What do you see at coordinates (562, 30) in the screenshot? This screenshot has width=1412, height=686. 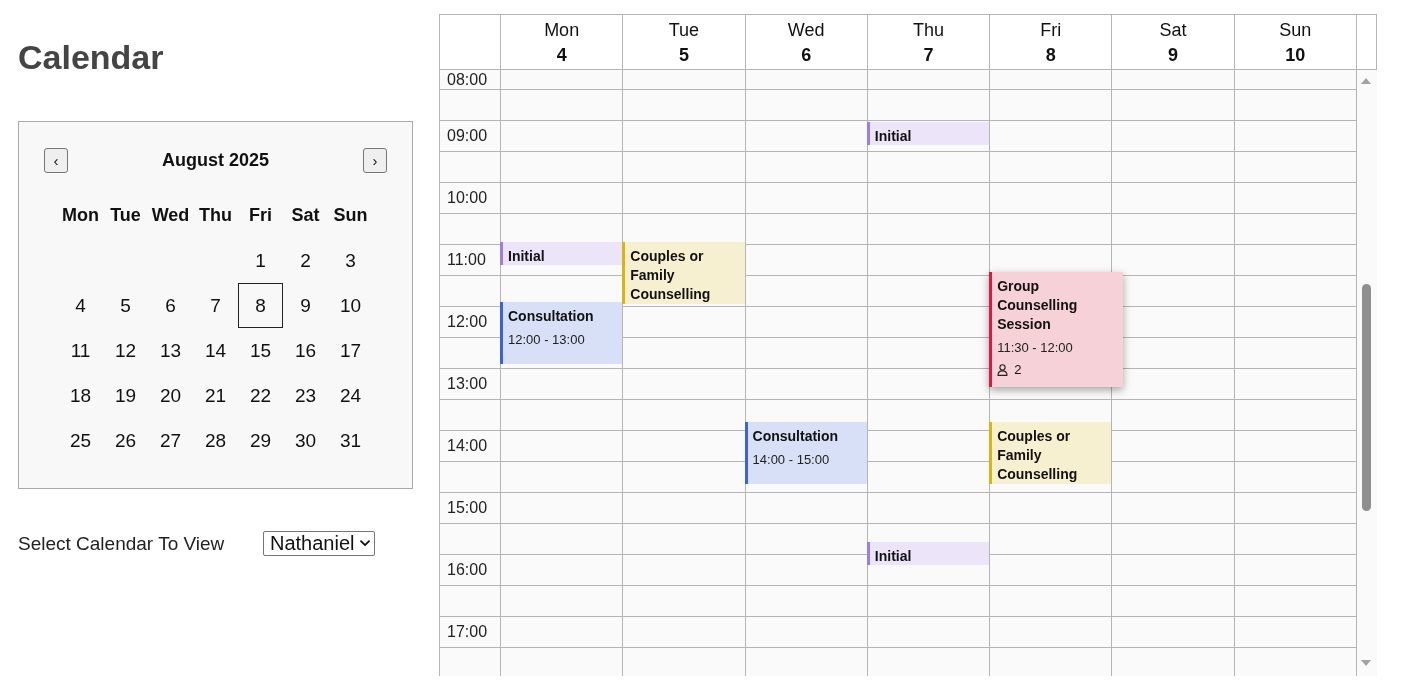 I see `day-name: Mon` at bounding box center [562, 30].